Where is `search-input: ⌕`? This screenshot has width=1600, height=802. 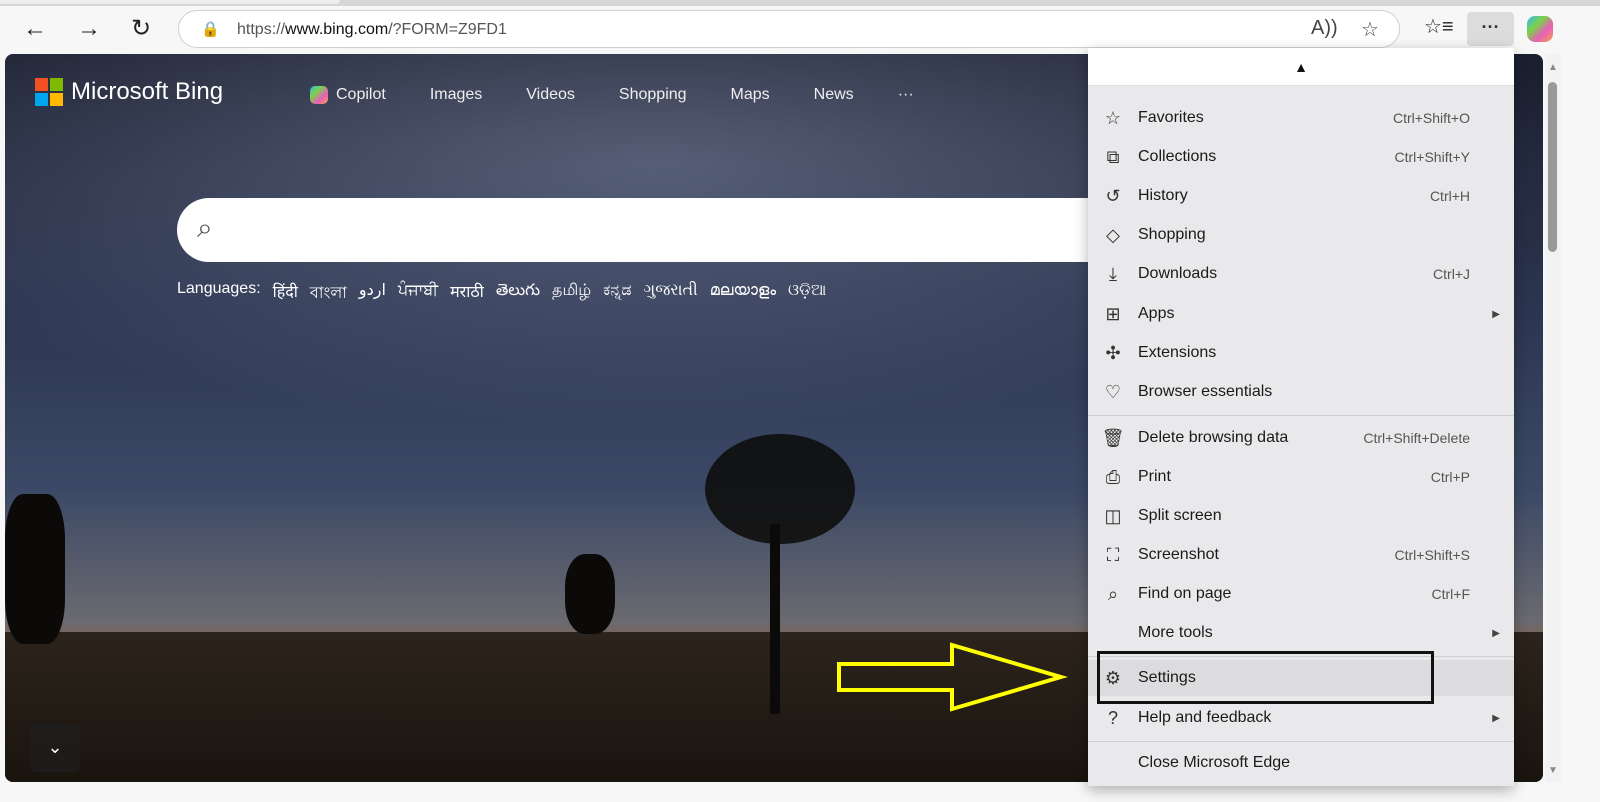 search-input: ⌕ is located at coordinates (677, 230).